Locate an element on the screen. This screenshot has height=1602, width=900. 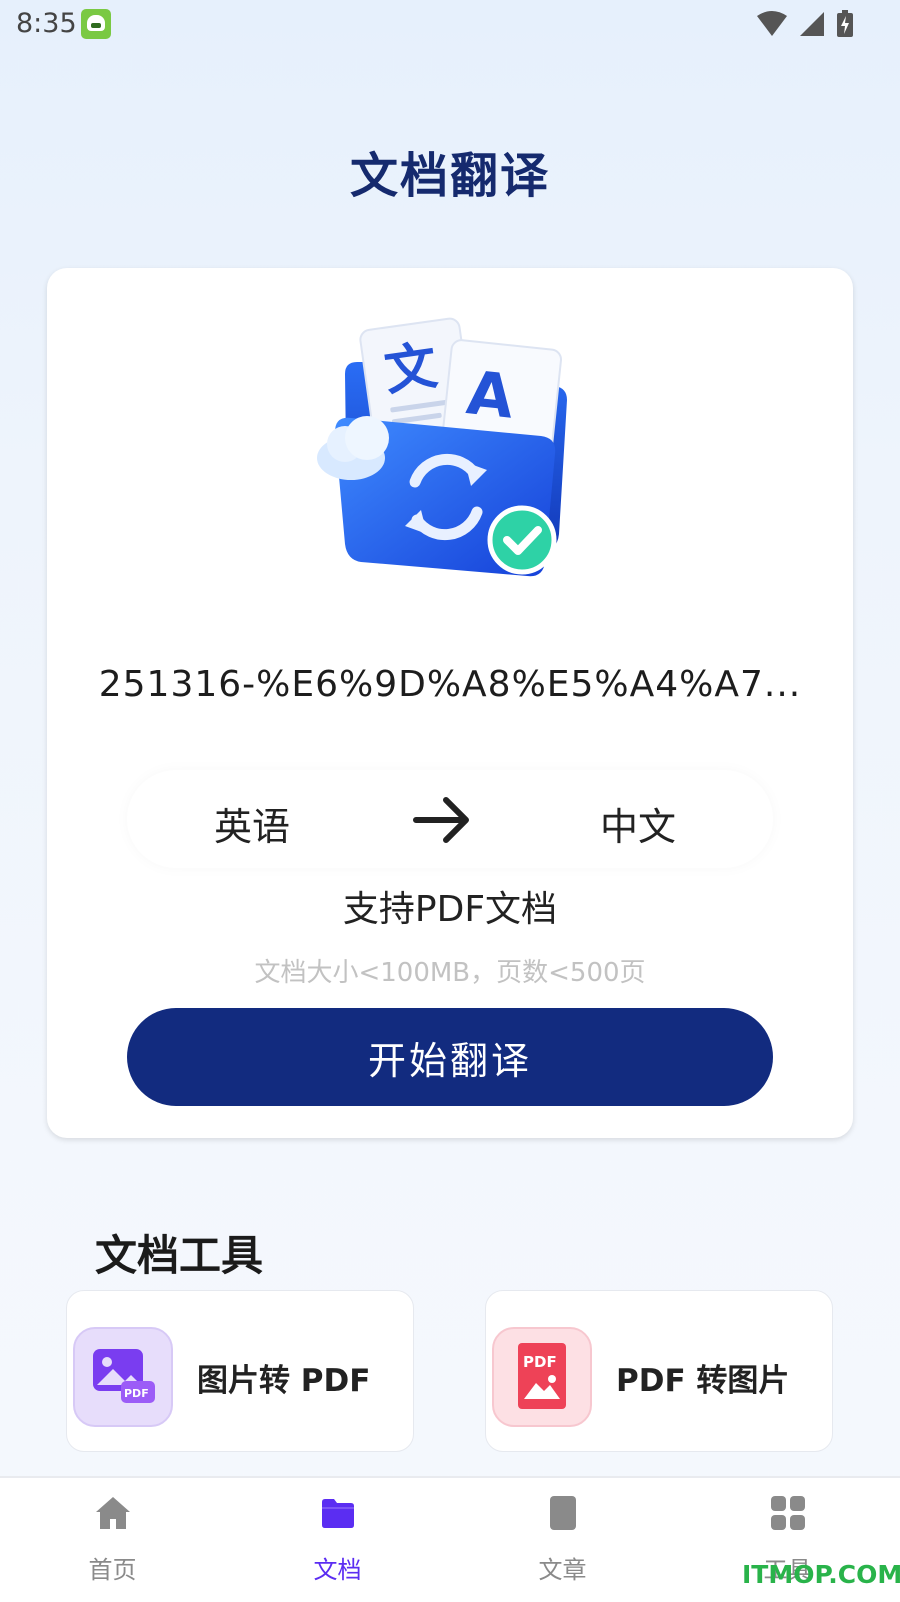
svg-text: A is located at coordinates (490, 395).